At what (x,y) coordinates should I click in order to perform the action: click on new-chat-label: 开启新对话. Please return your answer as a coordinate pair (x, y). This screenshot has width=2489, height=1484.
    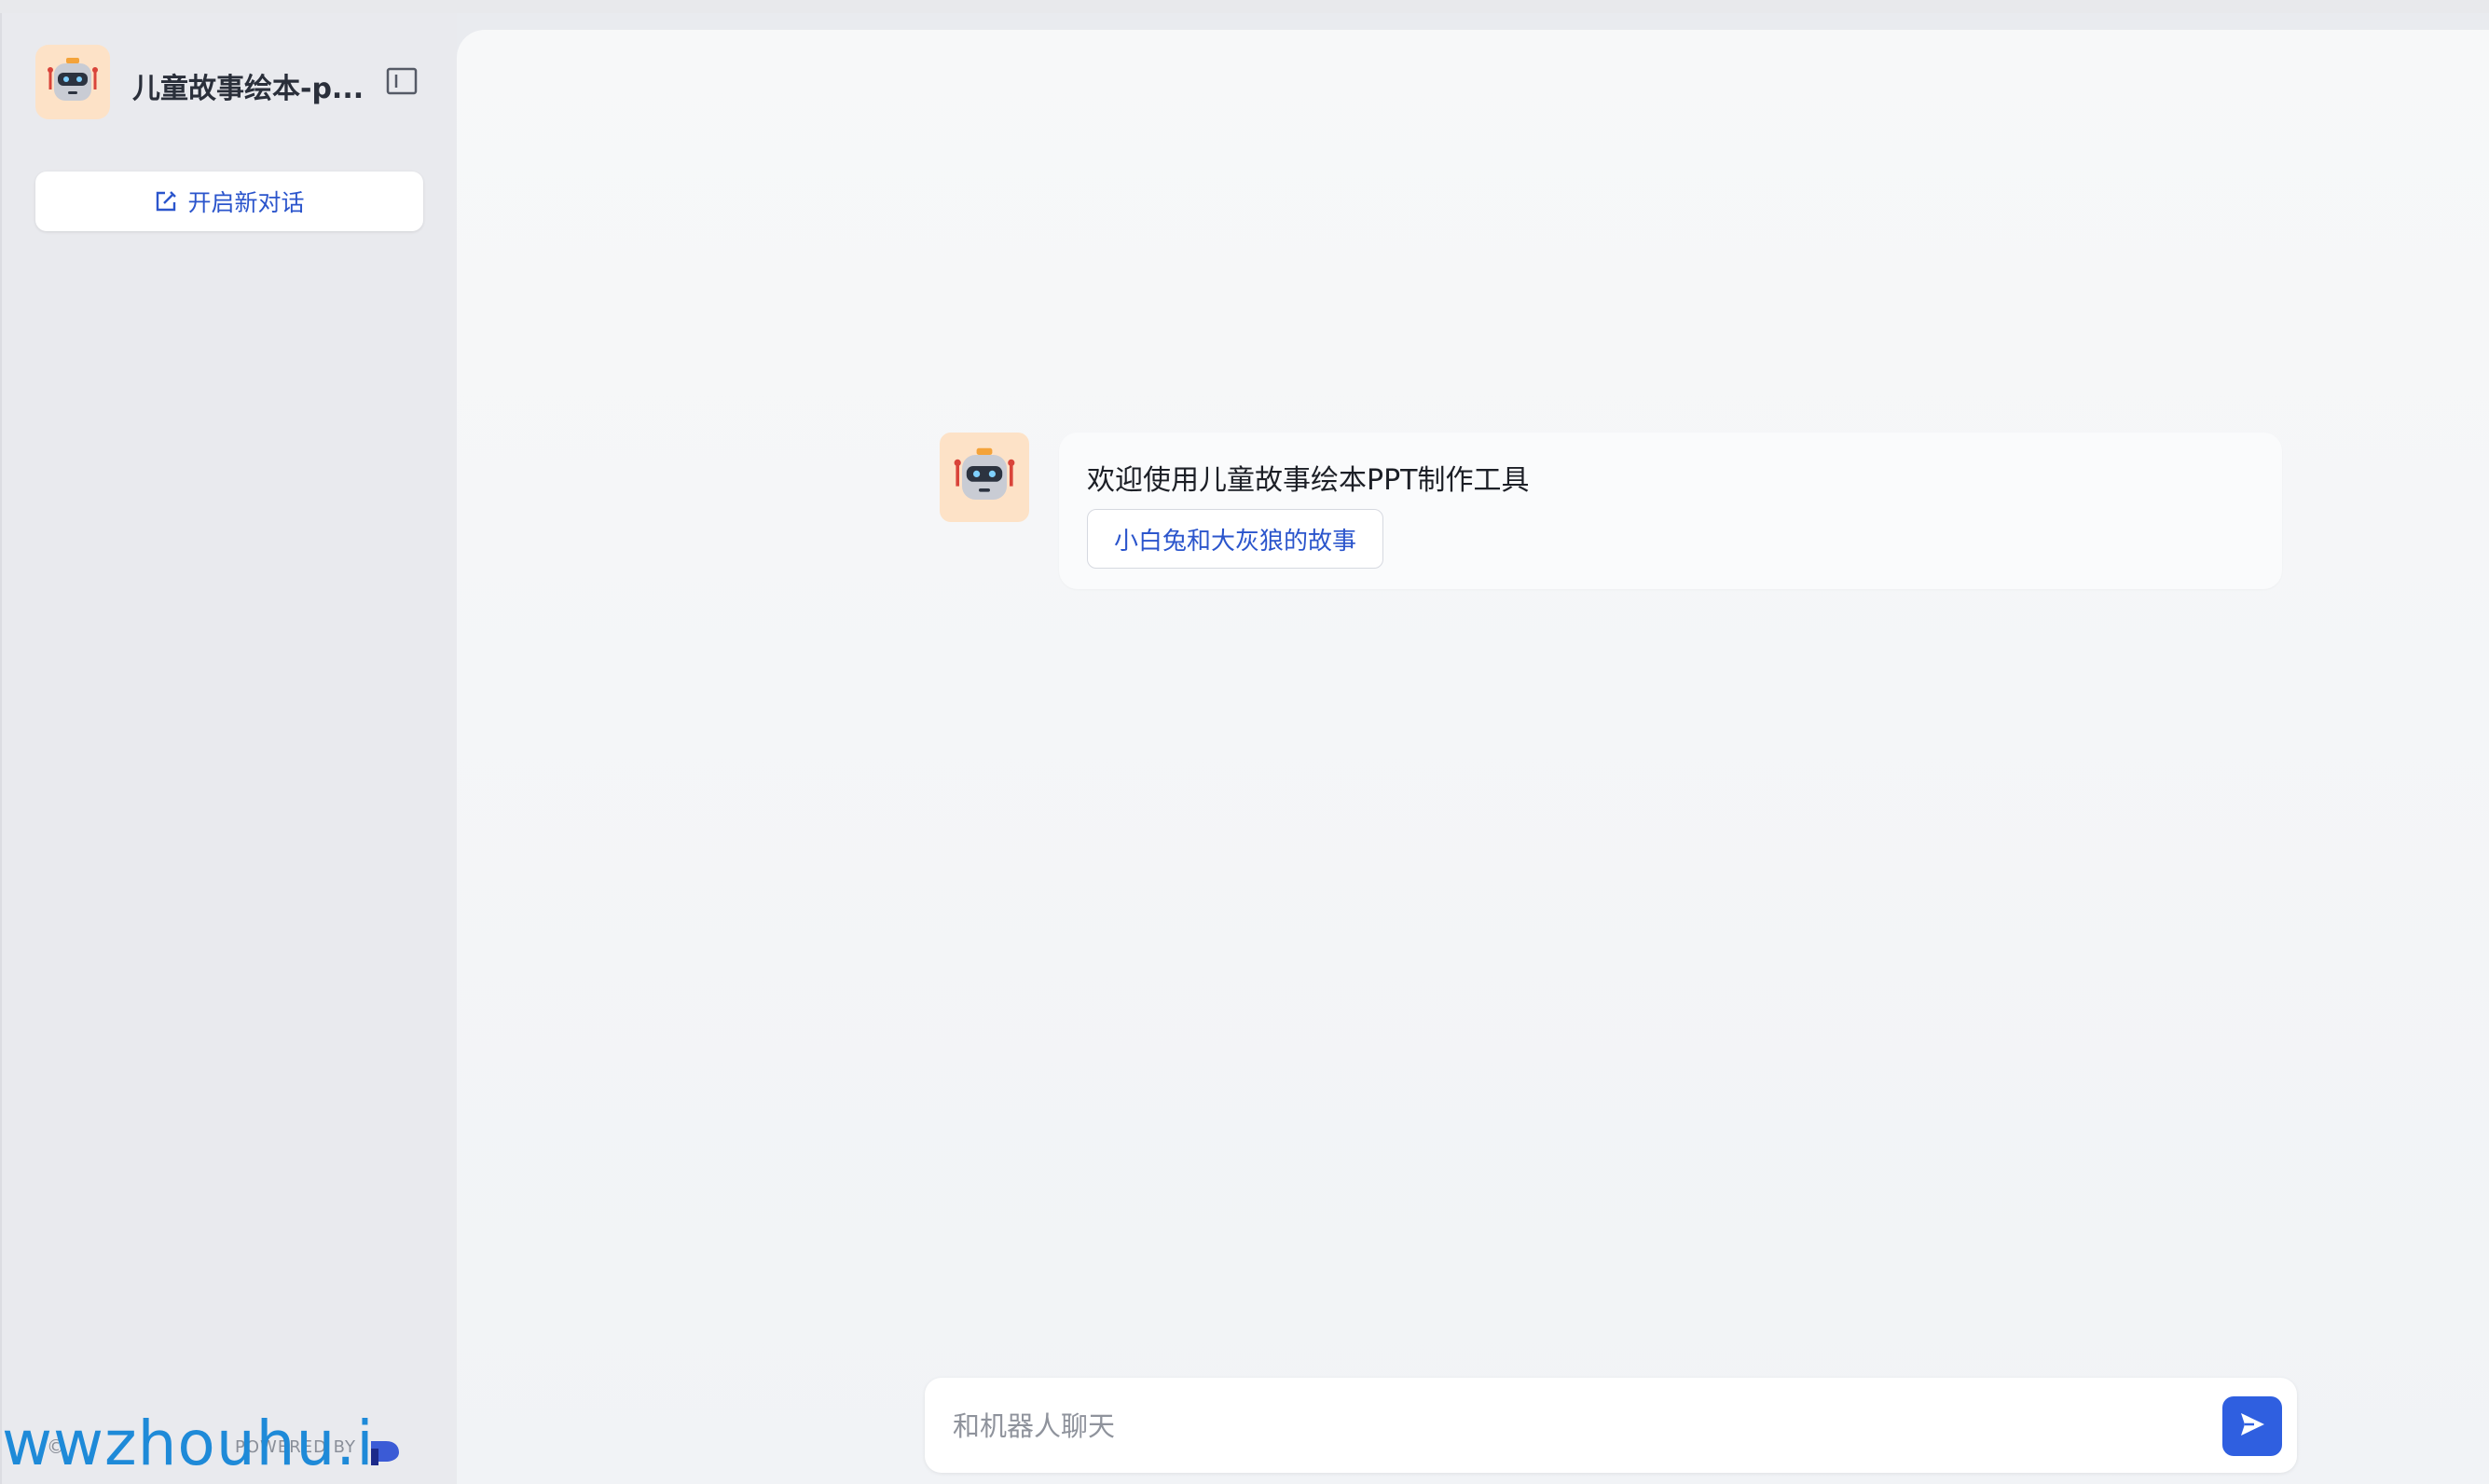
    Looking at the image, I should click on (246, 202).